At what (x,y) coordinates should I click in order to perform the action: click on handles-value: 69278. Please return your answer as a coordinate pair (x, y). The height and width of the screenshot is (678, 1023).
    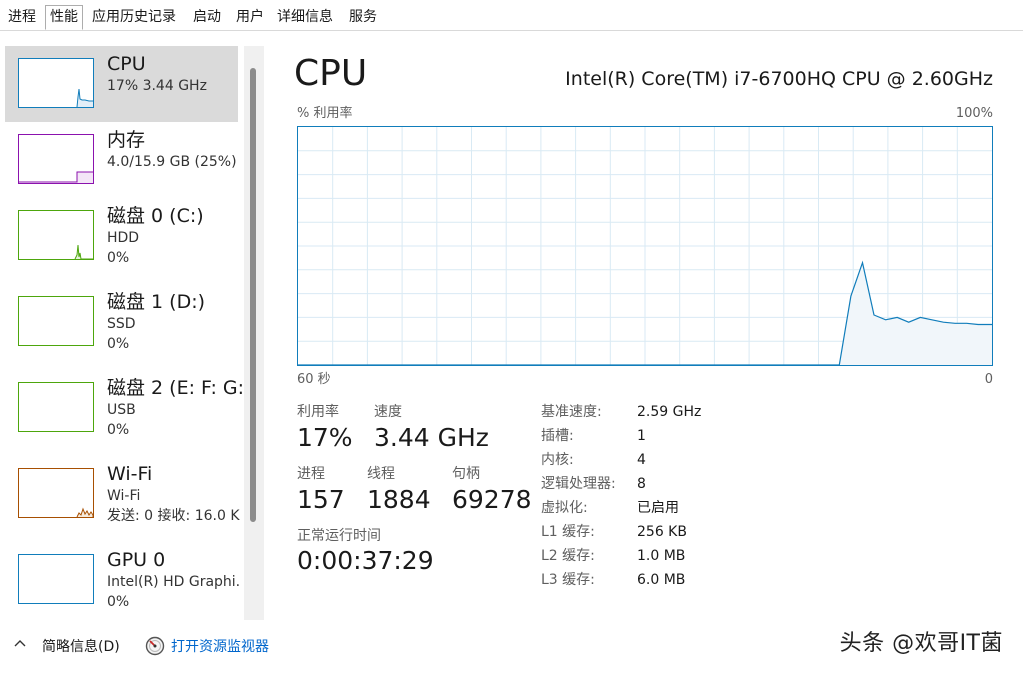
    Looking at the image, I should click on (492, 499).